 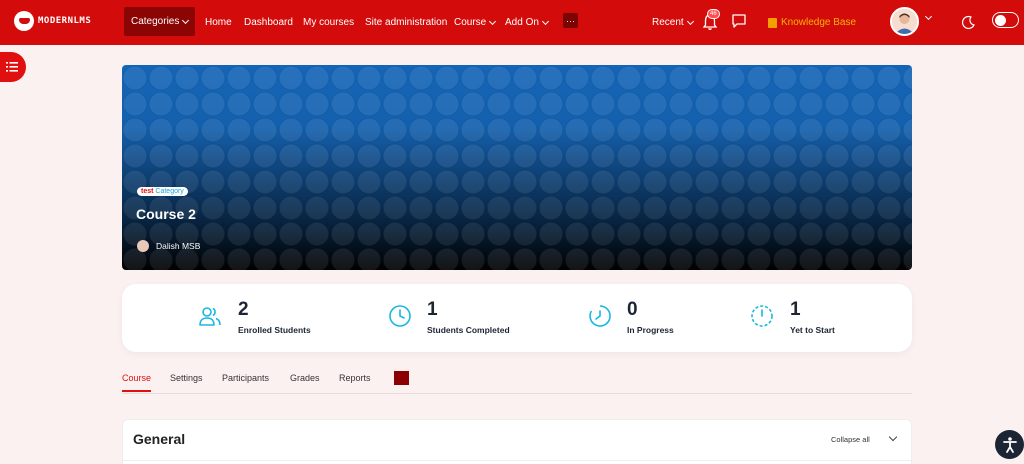 I want to click on user-avatar, so click(x=904, y=21).